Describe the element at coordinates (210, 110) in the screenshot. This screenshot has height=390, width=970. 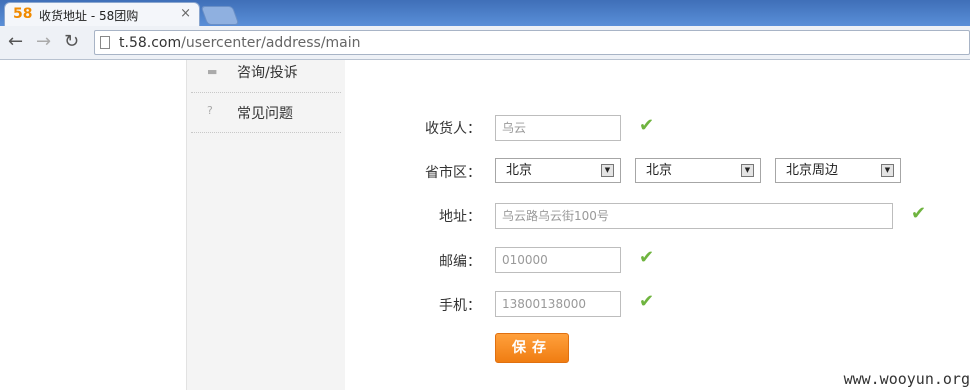
I see `question-icon: ?` at that location.